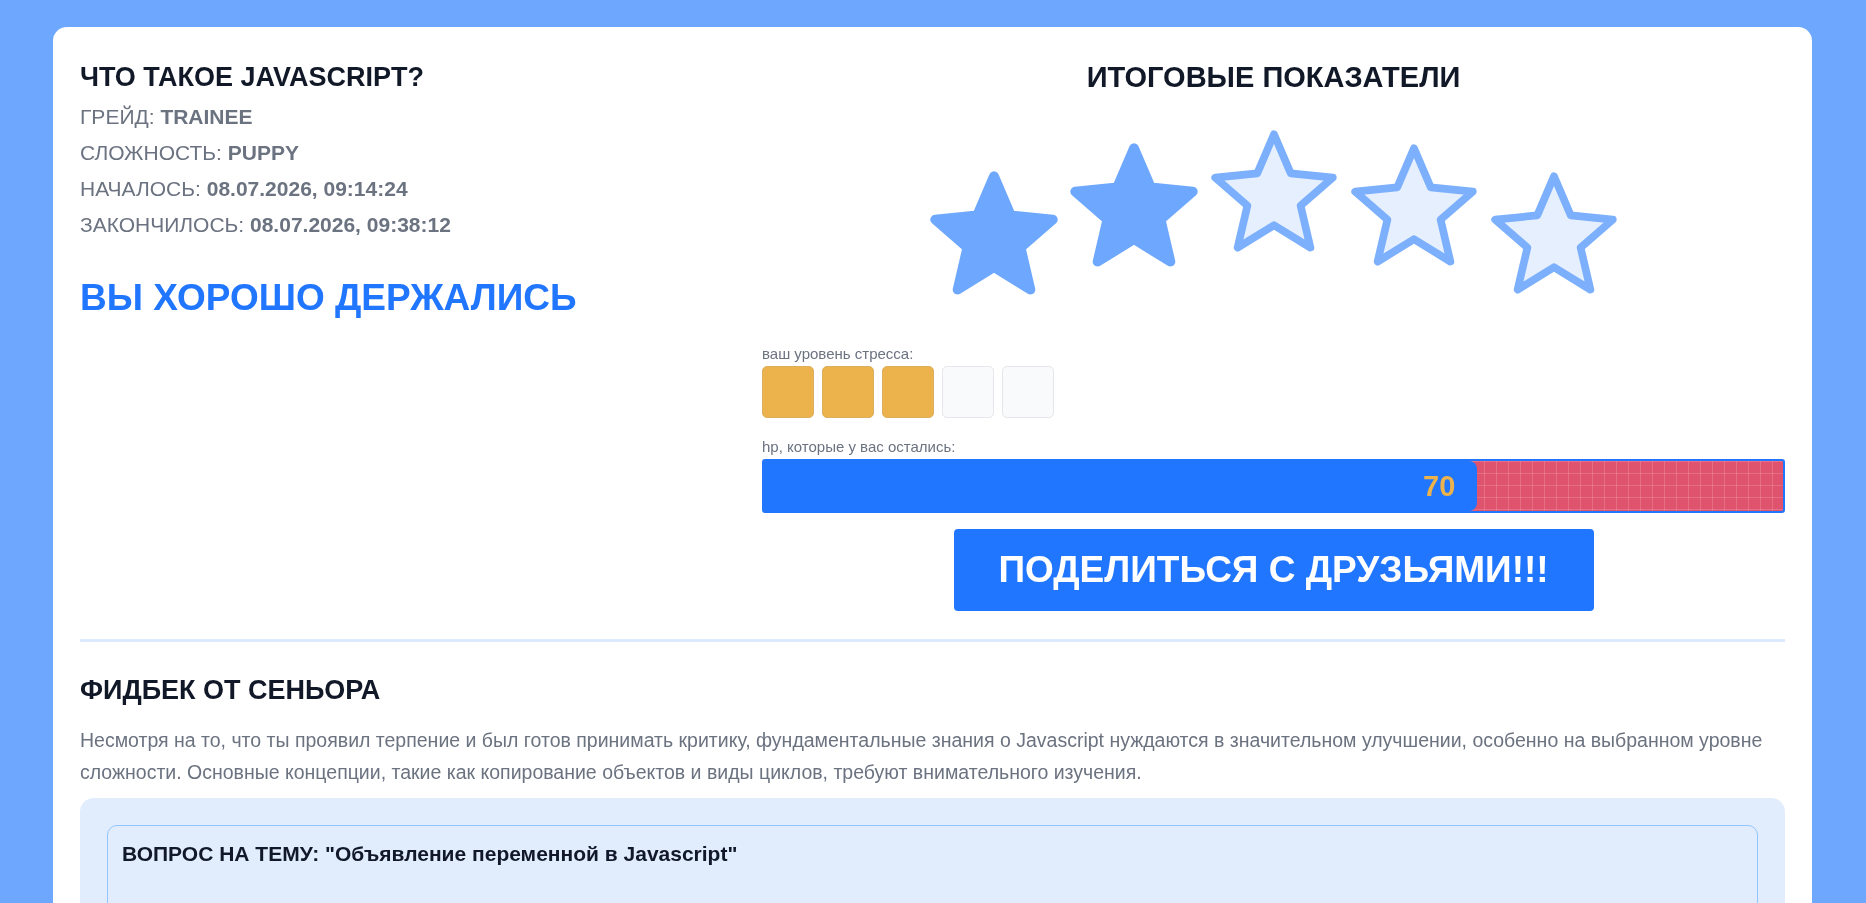 This screenshot has height=903, width=1866. Describe the element at coordinates (838, 353) in the screenshot. I see `stress-label: ваш уровень стресса:` at that location.